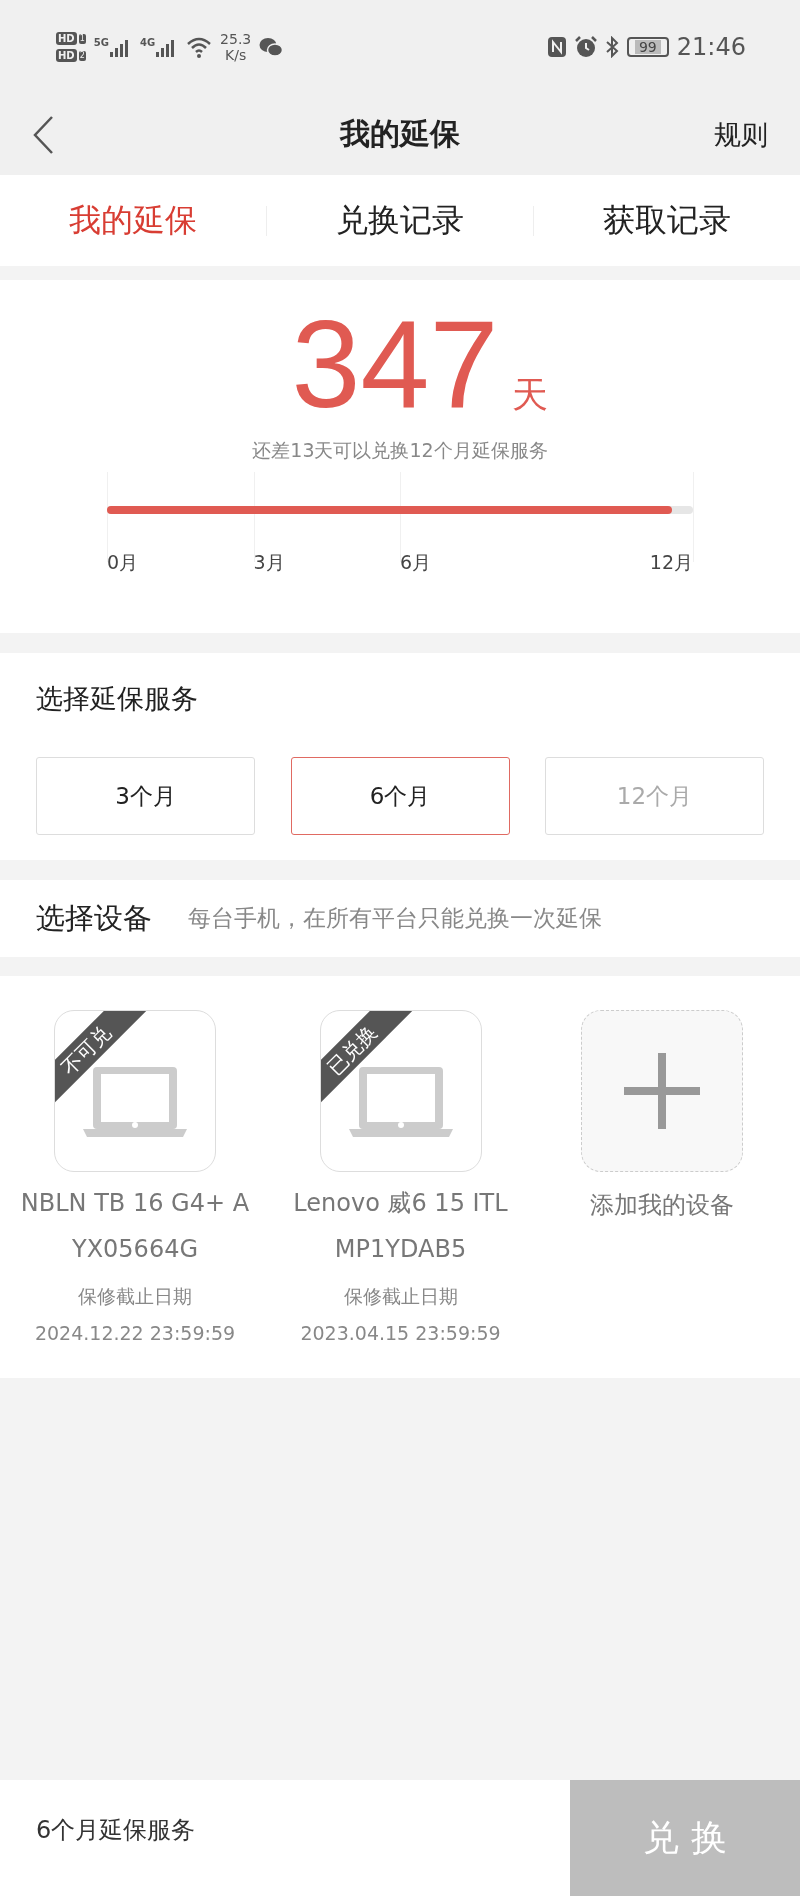  Describe the element at coordinates (711, 47) in the screenshot. I see `clock: 21:46` at that location.